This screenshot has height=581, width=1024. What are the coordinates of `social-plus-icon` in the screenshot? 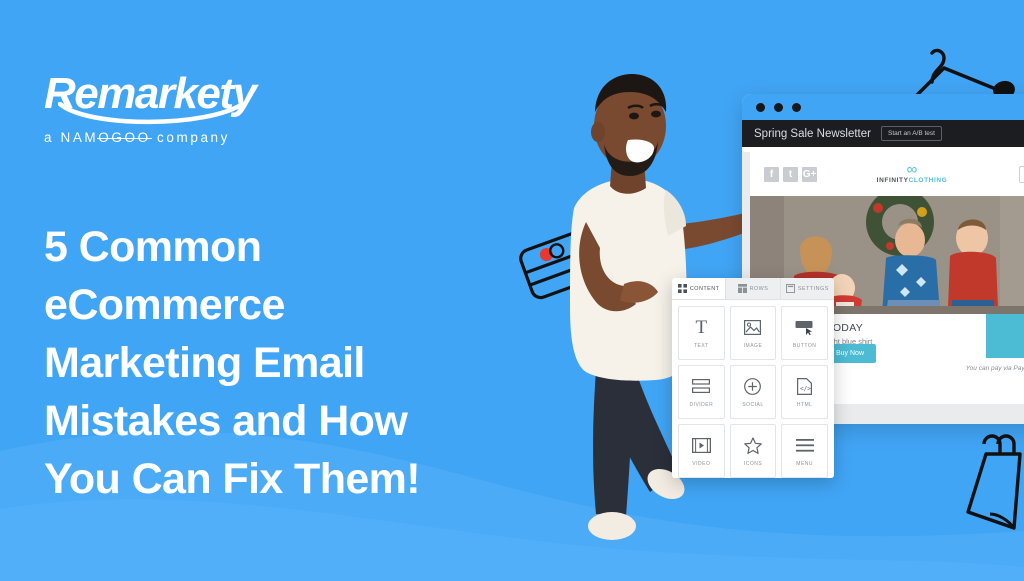 It's located at (753, 387).